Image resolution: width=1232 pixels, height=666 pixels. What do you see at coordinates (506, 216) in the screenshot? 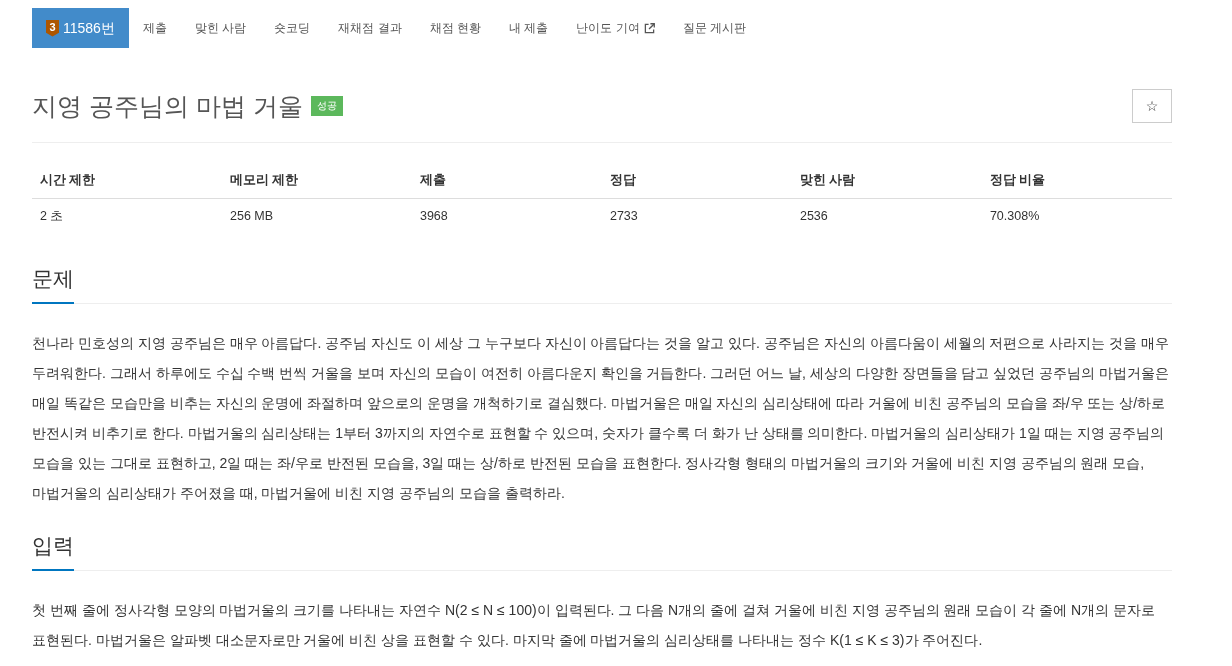
I see `table-cell: 3968` at bounding box center [506, 216].